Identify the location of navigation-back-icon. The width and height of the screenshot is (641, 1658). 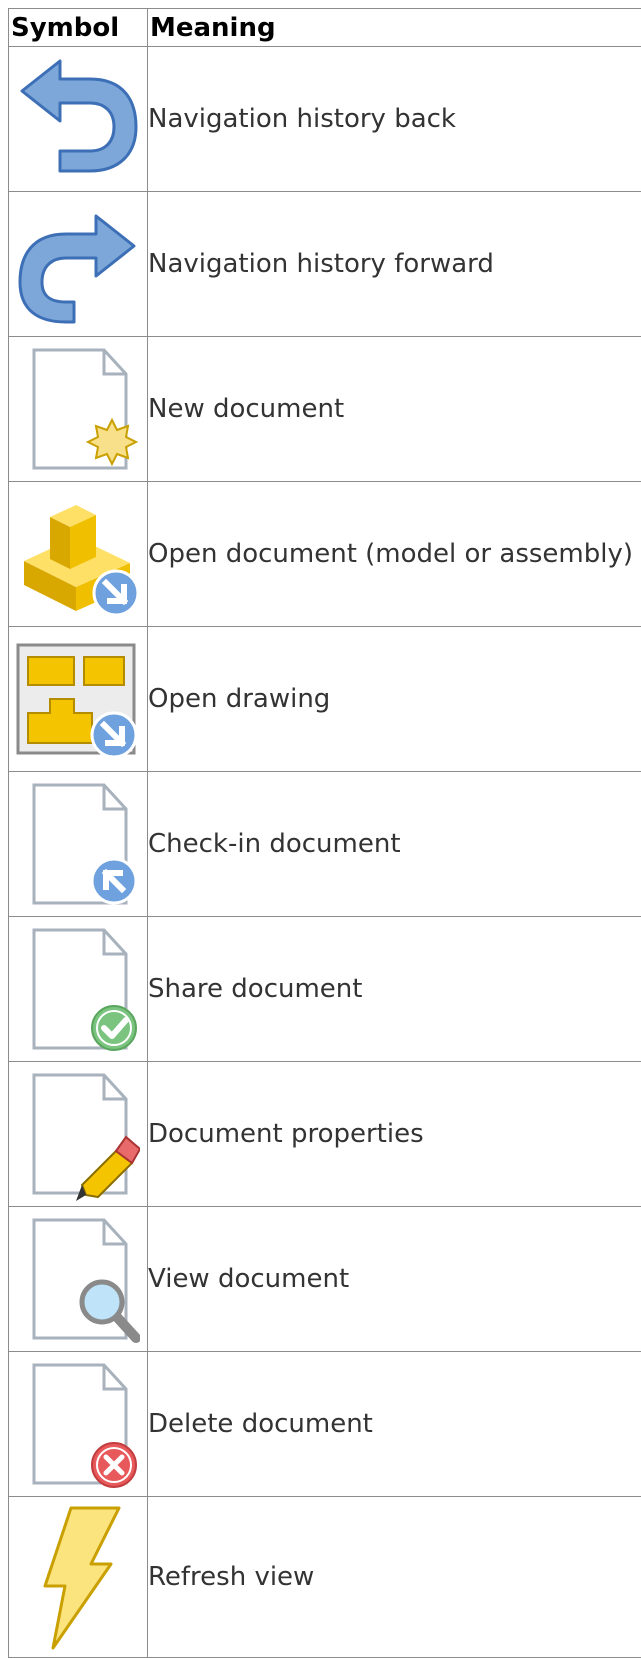
(78, 119).